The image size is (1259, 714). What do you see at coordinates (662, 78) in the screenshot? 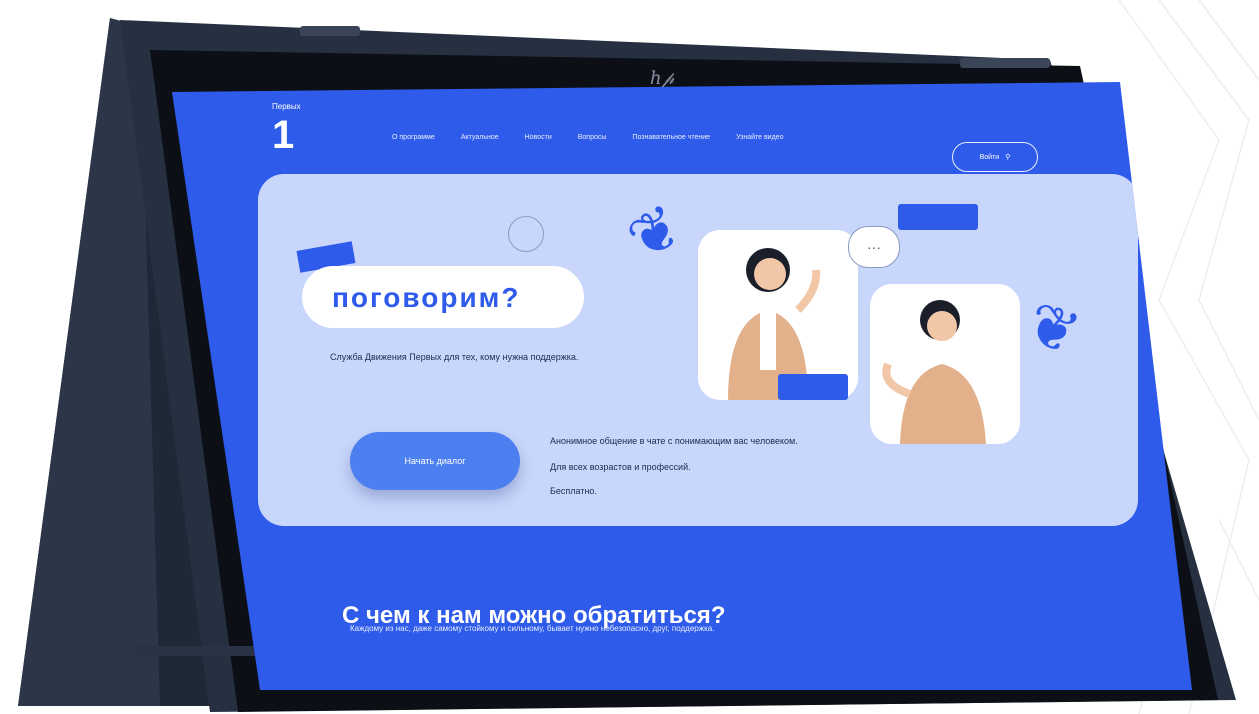
I see `hp-logo-icon: ℎ𝓅` at bounding box center [662, 78].